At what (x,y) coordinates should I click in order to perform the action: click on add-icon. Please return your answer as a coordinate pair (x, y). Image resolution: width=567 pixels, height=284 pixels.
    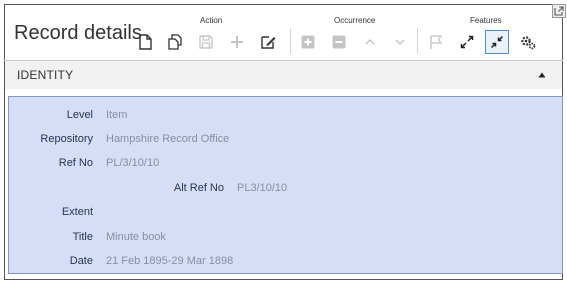
    Looking at the image, I should click on (237, 42).